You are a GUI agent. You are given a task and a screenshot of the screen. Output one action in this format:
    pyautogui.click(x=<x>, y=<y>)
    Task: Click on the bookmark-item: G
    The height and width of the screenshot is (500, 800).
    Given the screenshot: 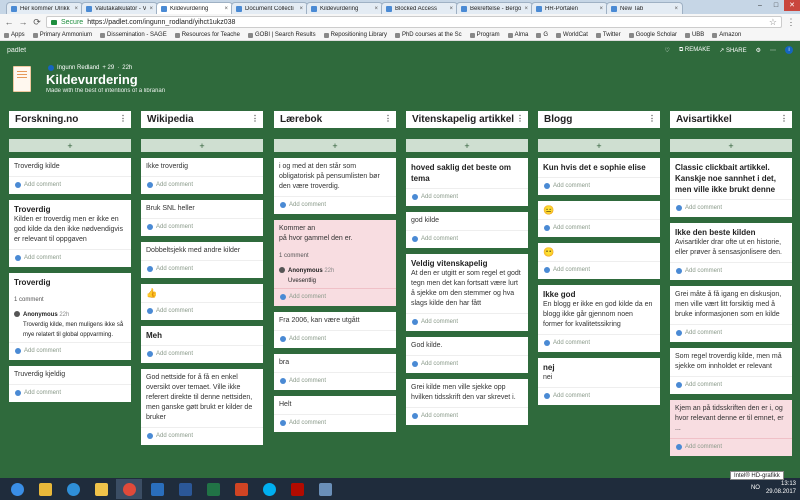 What is the action you would take?
    pyautogui.click(x=542, y=35)
    